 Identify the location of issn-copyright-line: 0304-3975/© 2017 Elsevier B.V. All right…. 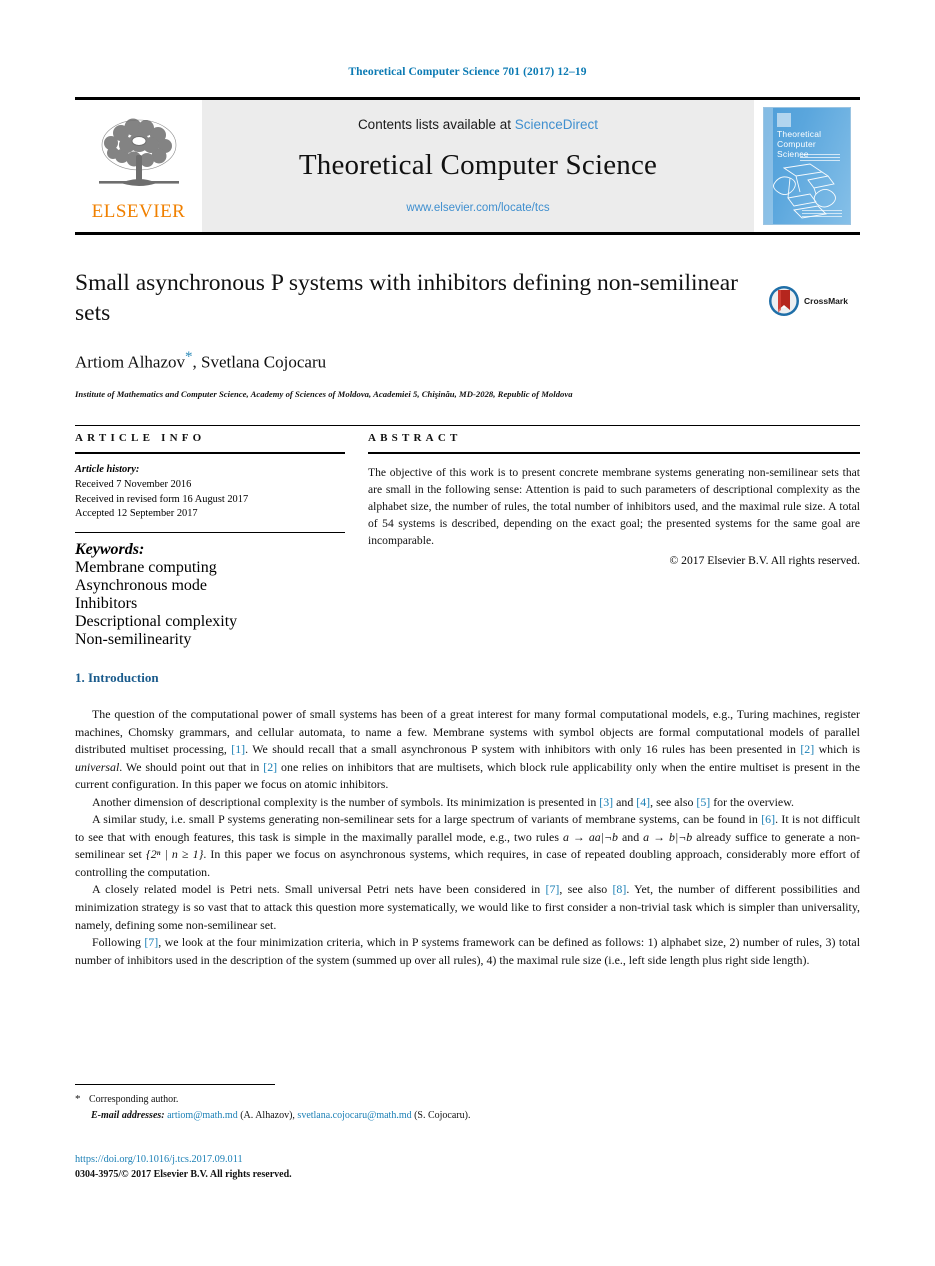
(183, 1175).